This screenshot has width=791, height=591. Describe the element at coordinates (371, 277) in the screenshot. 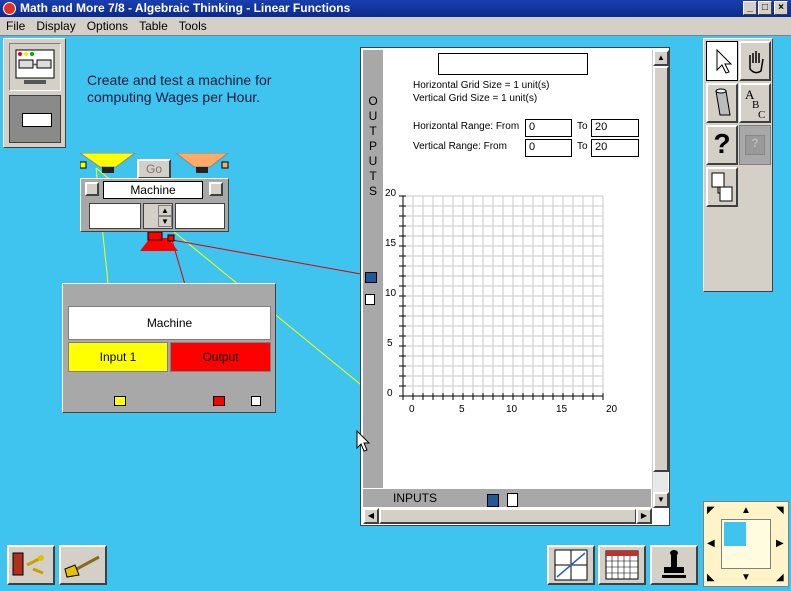

I see `output-connector-blue` at that location.